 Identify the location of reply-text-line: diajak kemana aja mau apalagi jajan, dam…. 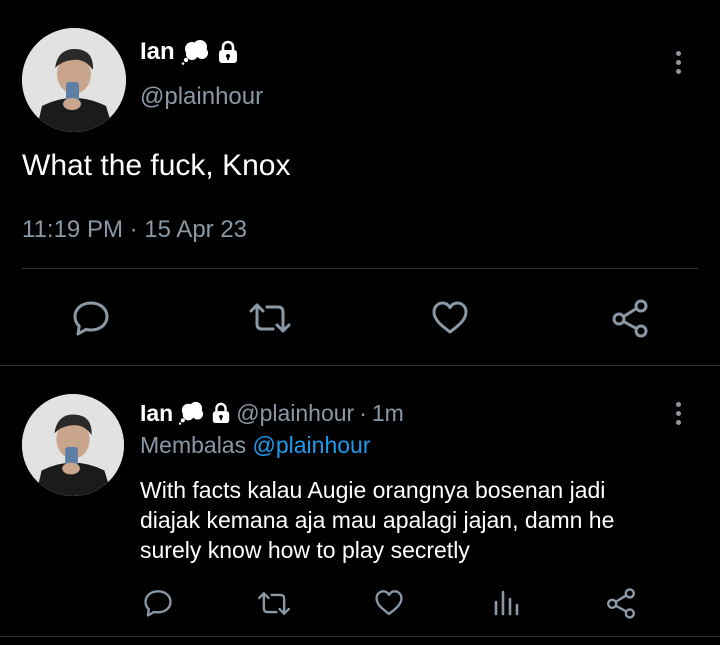
(377, 520).